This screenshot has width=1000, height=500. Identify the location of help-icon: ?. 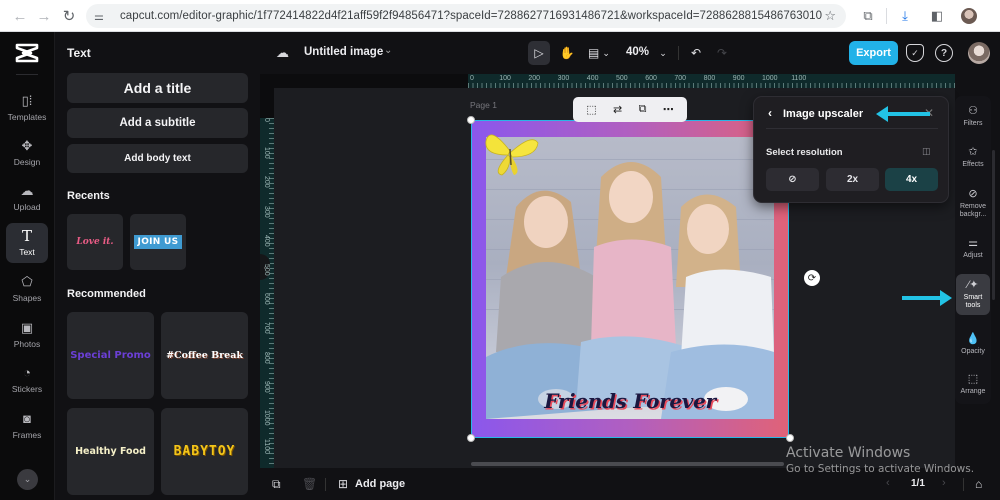
(944, 53).